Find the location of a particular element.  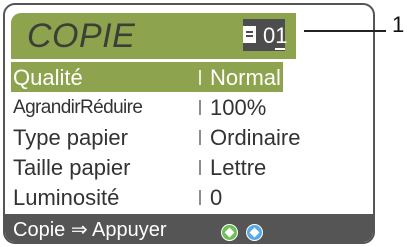

copies-indicator: 01 is located at coordinates (265, 35).